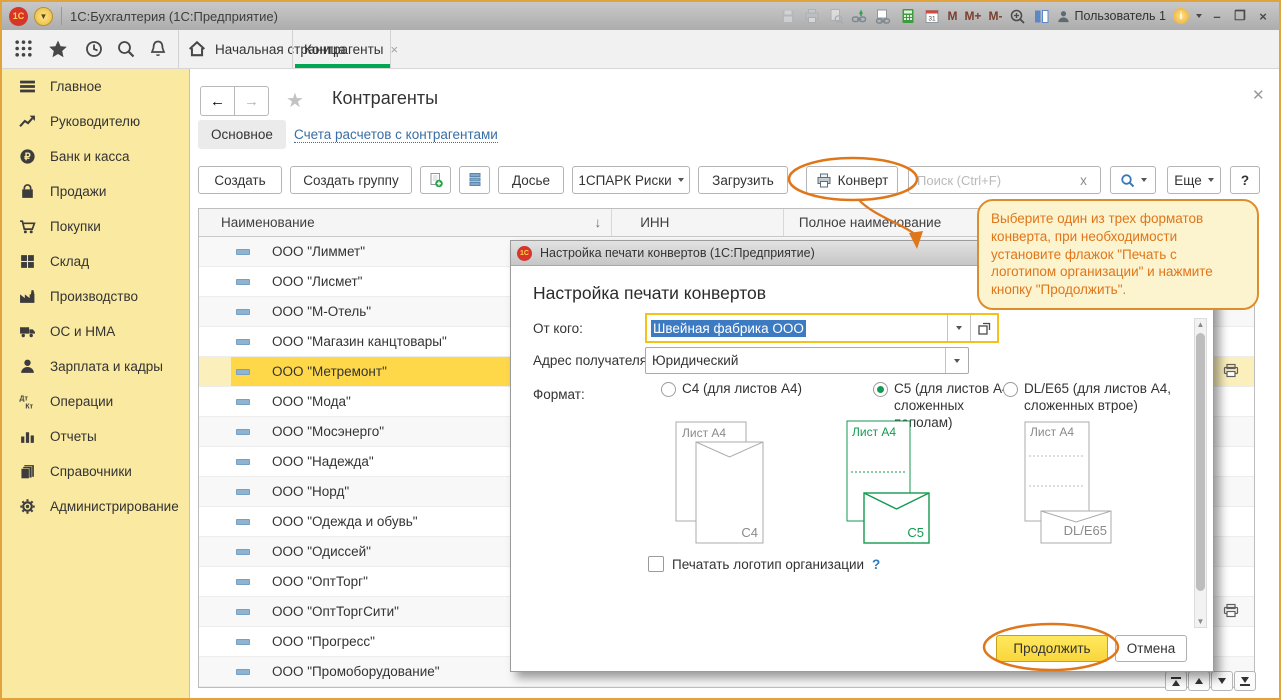 The image size is (1281, 700). What do you see at coordinates (932, 19) in the screenshot?
I see `svg-text: 31` at bounding box center [932, 19].